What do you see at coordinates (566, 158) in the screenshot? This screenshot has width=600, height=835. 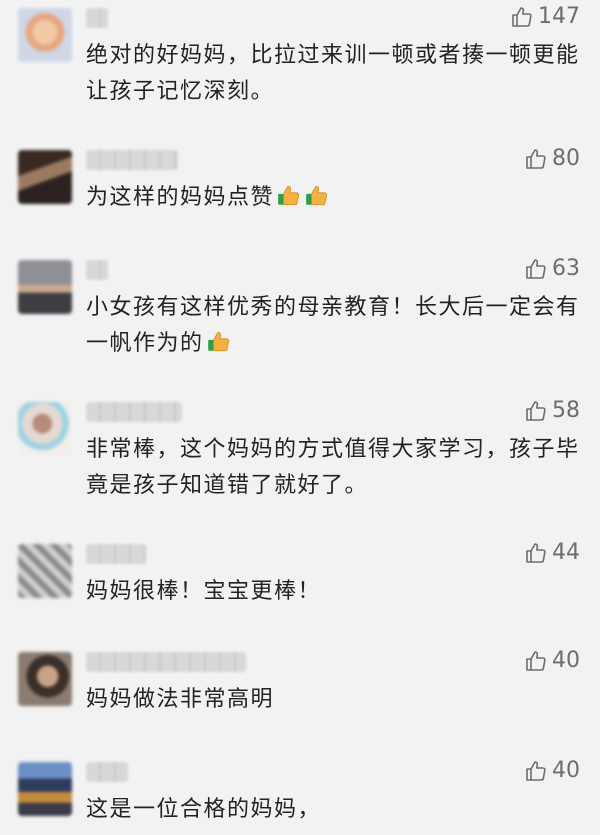 I see `like-count: 80` at bounding box center [566, 158].